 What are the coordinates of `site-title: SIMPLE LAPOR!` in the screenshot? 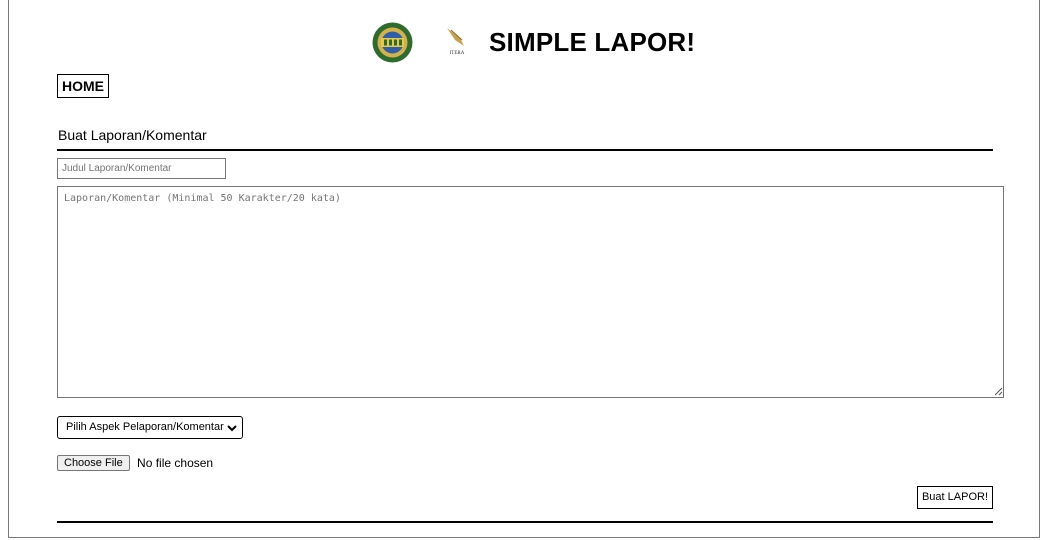 It's located at (592, 42).